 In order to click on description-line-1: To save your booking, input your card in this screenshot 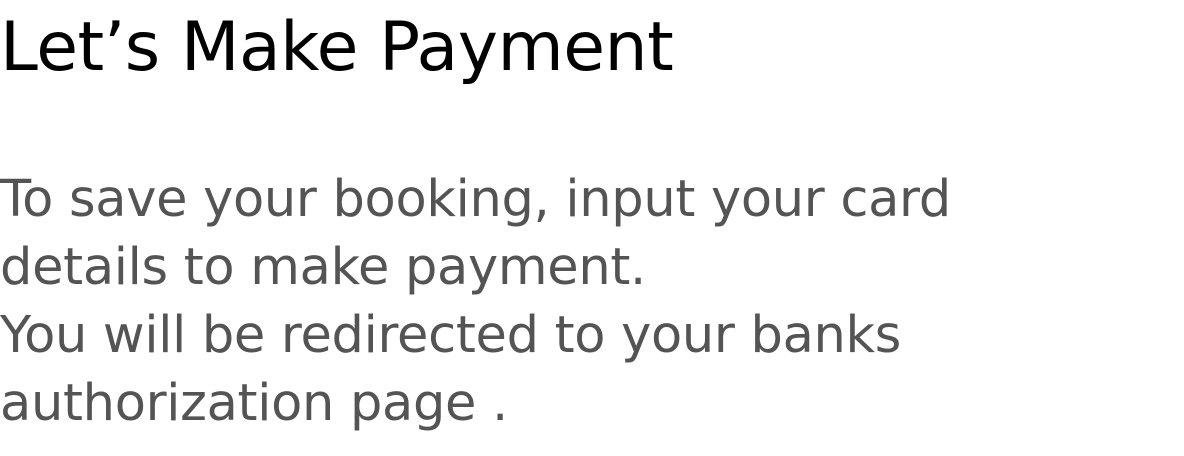, I will do `click(475, 199)`.